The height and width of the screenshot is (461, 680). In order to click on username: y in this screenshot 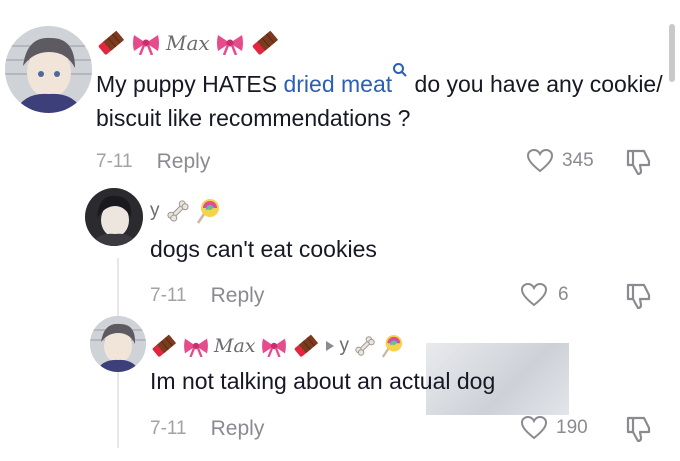, I will do `click(155, 211)`.